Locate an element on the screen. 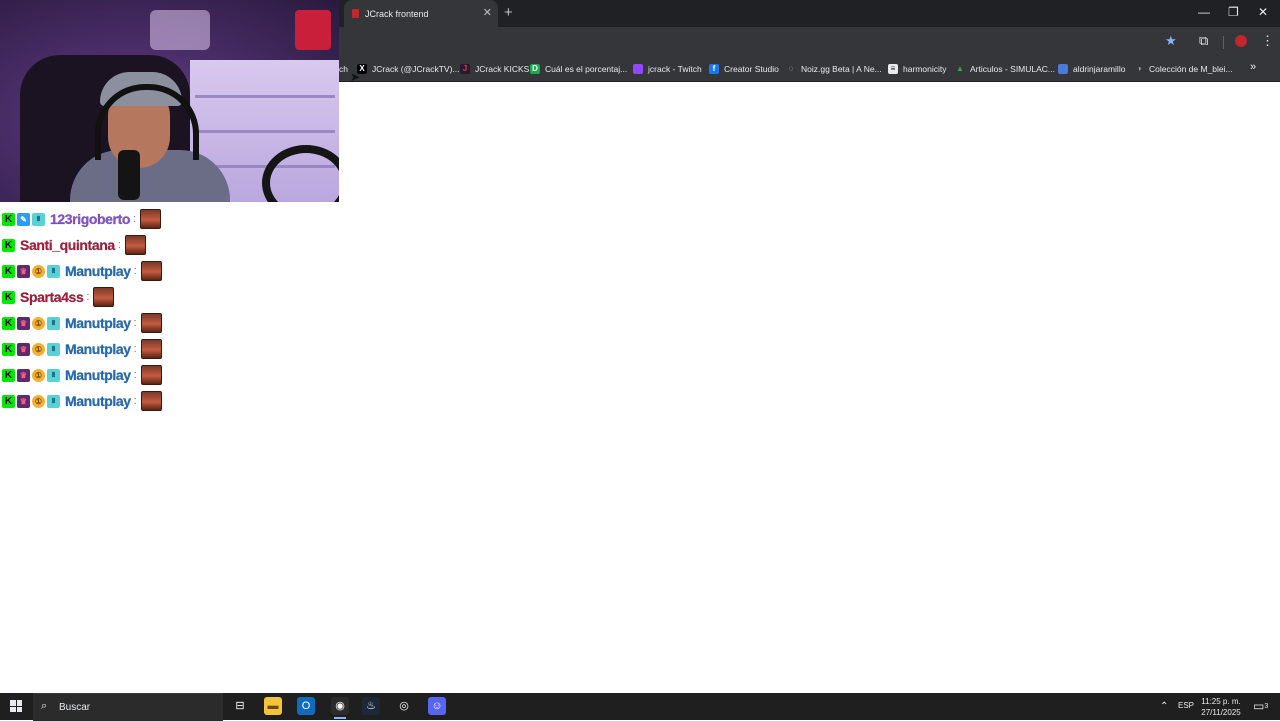 The width and height of the screenshot is (1280, 721). chat-username: Sparta4ss is located at coordinates (52, 297).